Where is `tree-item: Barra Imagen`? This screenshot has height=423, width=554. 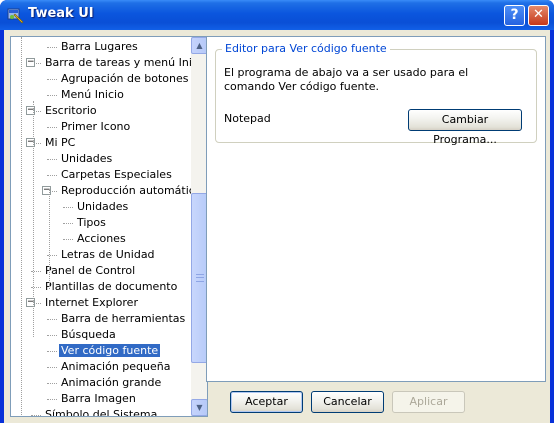 tree-item: Barra Imagen is located at coordinates (98, 399).